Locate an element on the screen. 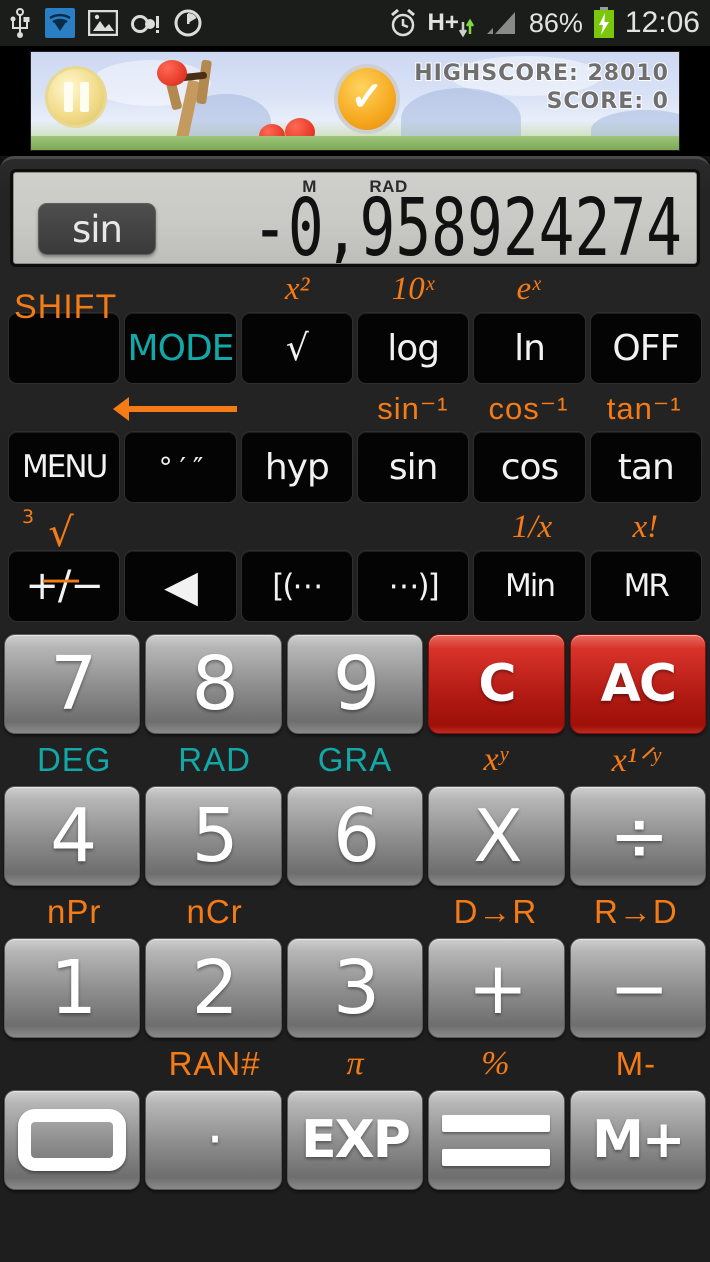 This screenshot has width=710, height=1262. dms-key: ° ′ ″ is located at coordinates (180, 467).